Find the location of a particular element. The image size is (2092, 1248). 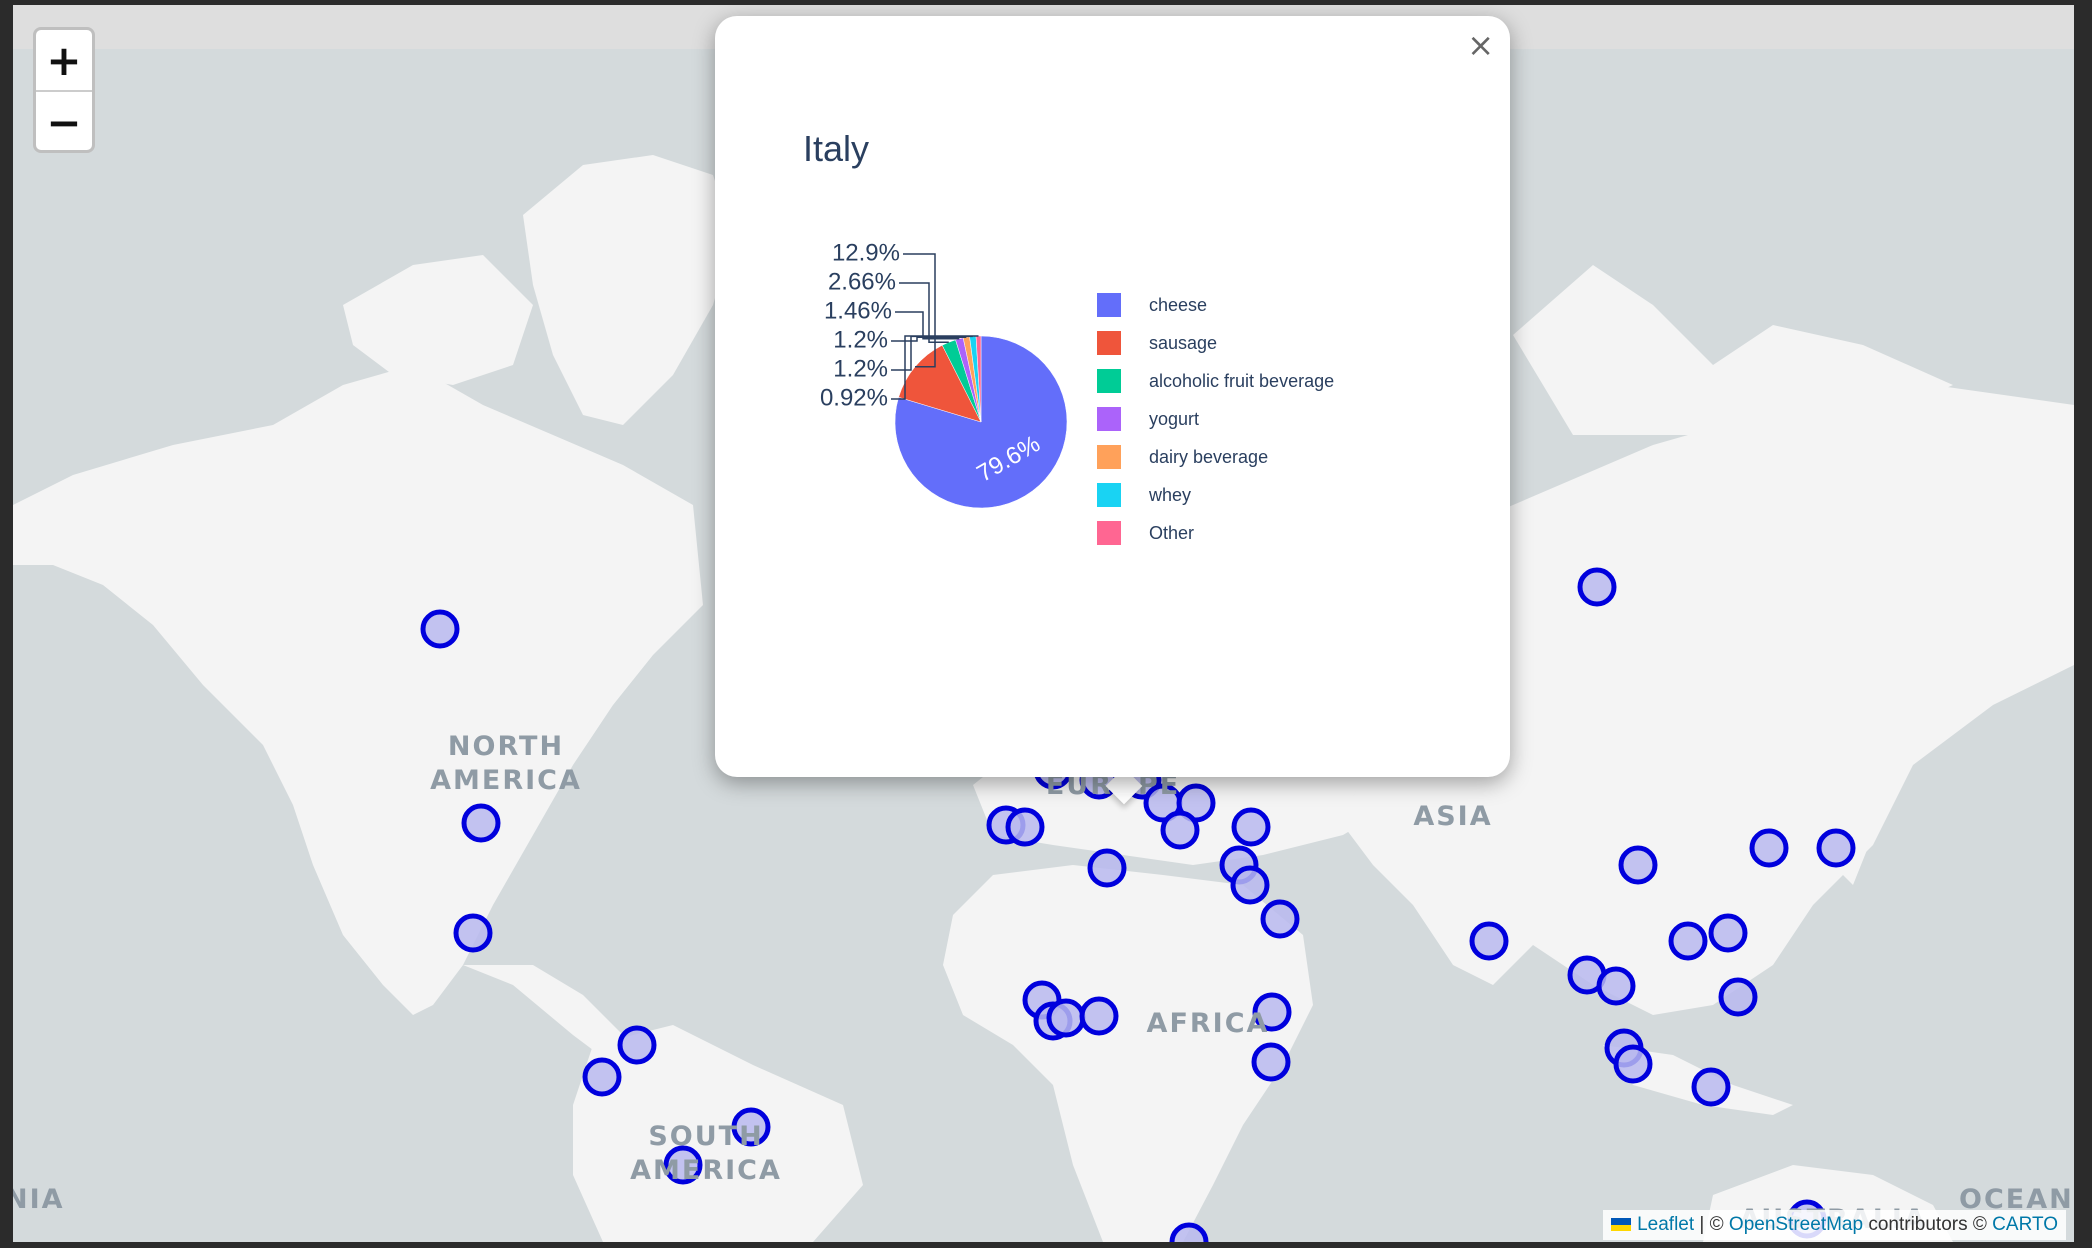

zoom-control: + − is located at coordinates (64, 90).